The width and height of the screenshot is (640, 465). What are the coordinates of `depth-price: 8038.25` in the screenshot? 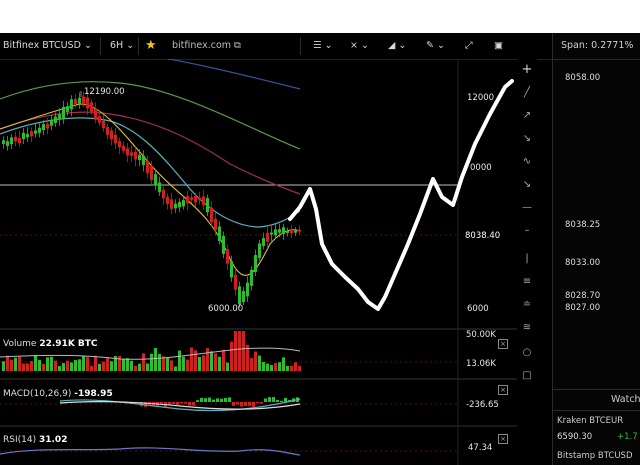 It's located at (583, 225).